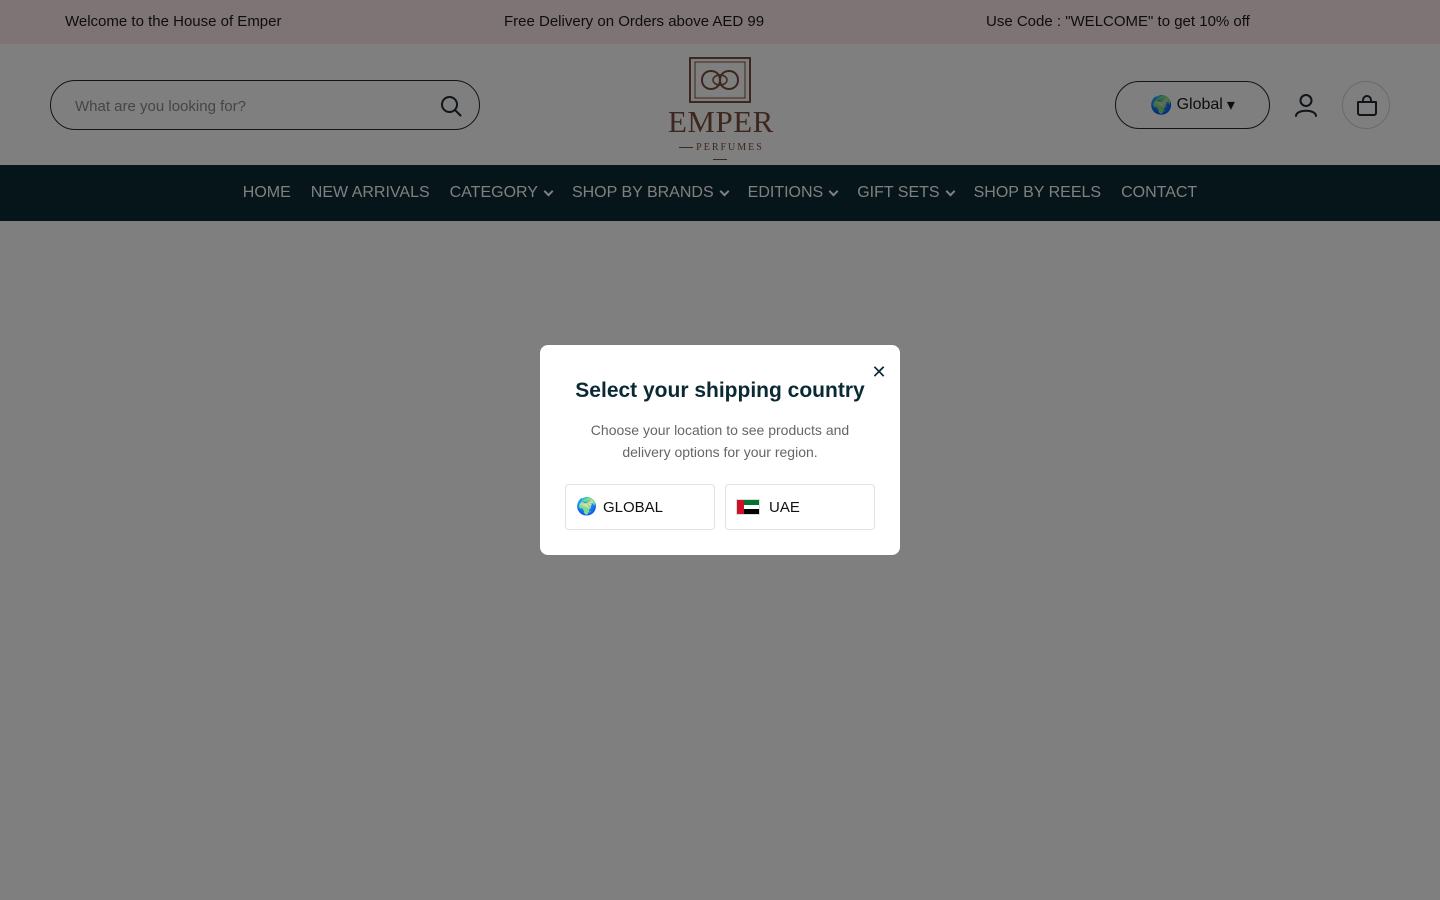 This screenshot has width=1440, height=900. I want to click on country-option-uae: UAE, so click(800, 507).